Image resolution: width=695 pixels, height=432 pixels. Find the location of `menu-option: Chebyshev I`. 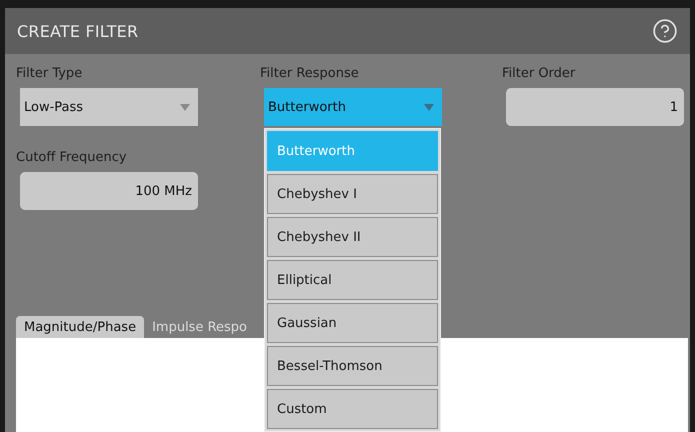

menu-option: Chebyshev I is located at coordinates (352, 194).